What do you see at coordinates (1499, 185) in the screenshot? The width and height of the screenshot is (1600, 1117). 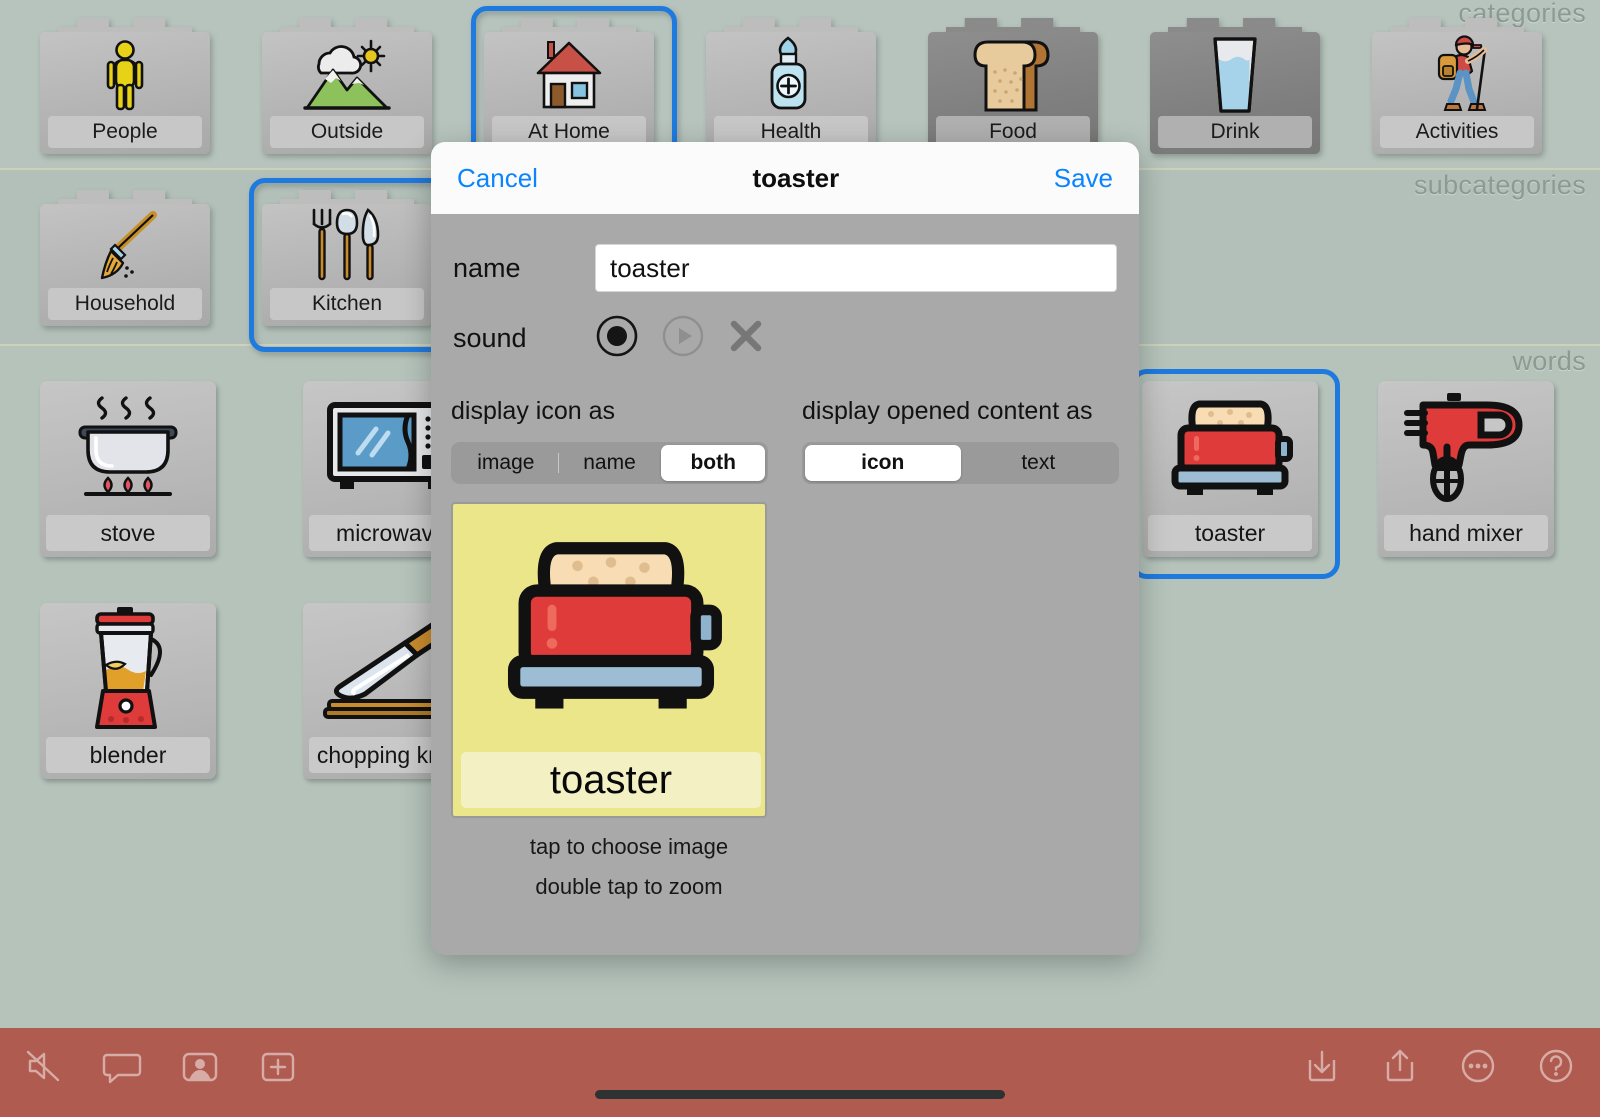 I see `subcategories-band-label: subcategories` at bounding box center [1499, 185].